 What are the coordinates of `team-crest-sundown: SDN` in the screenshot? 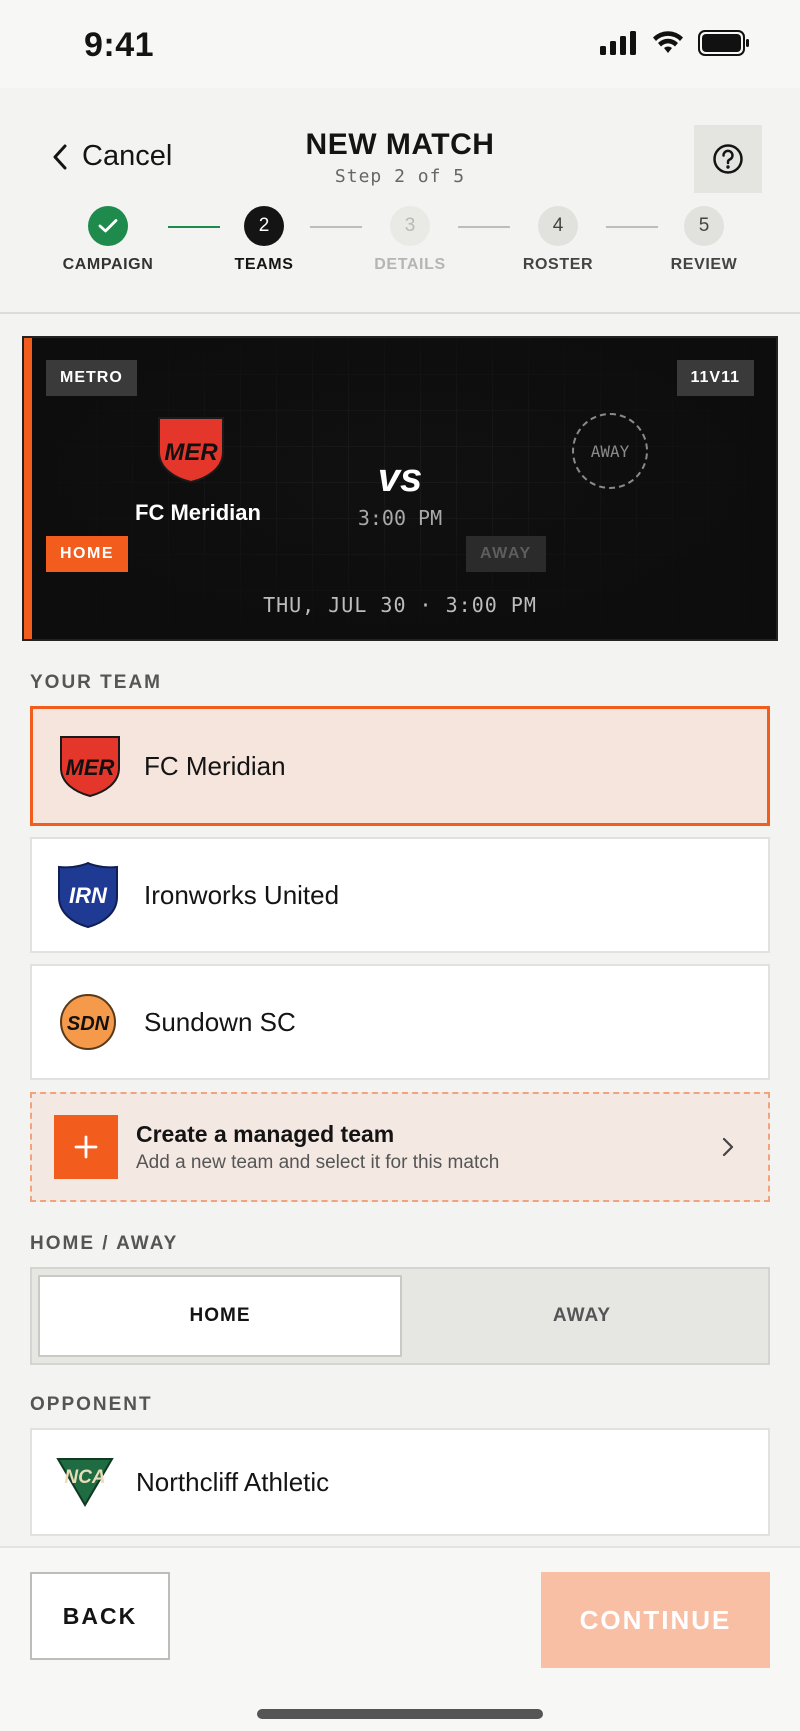 It's located at (88, 1022).